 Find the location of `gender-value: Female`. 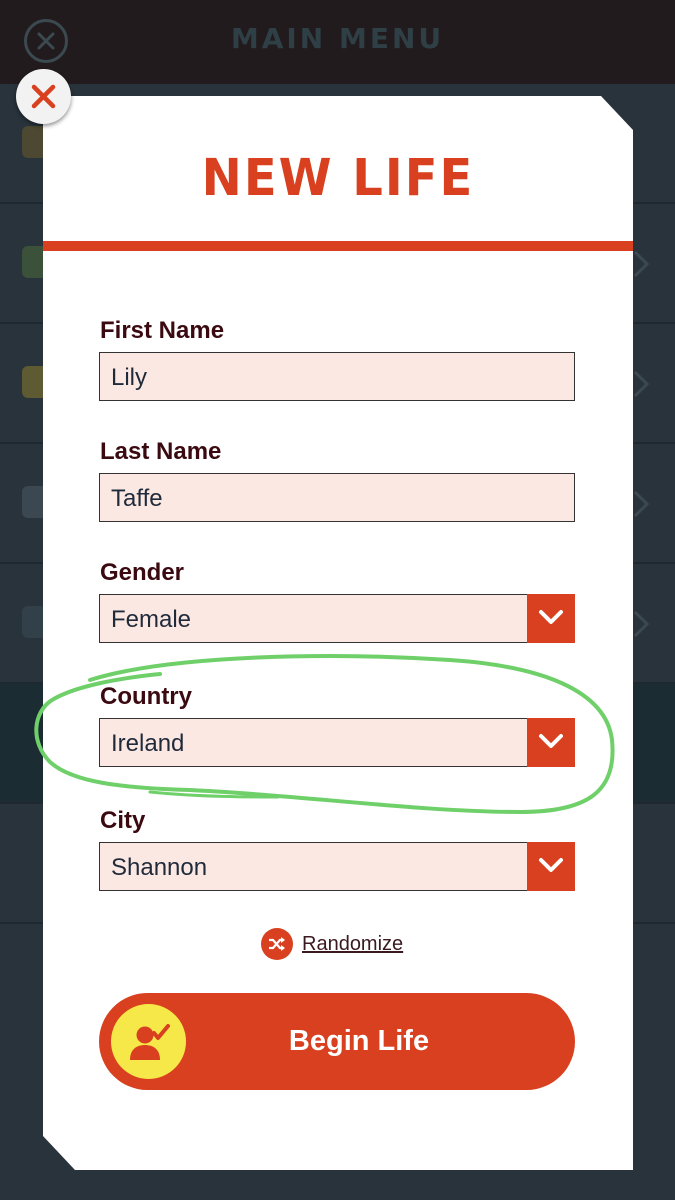

gender-value: Female is located at coordinates (151, 619).